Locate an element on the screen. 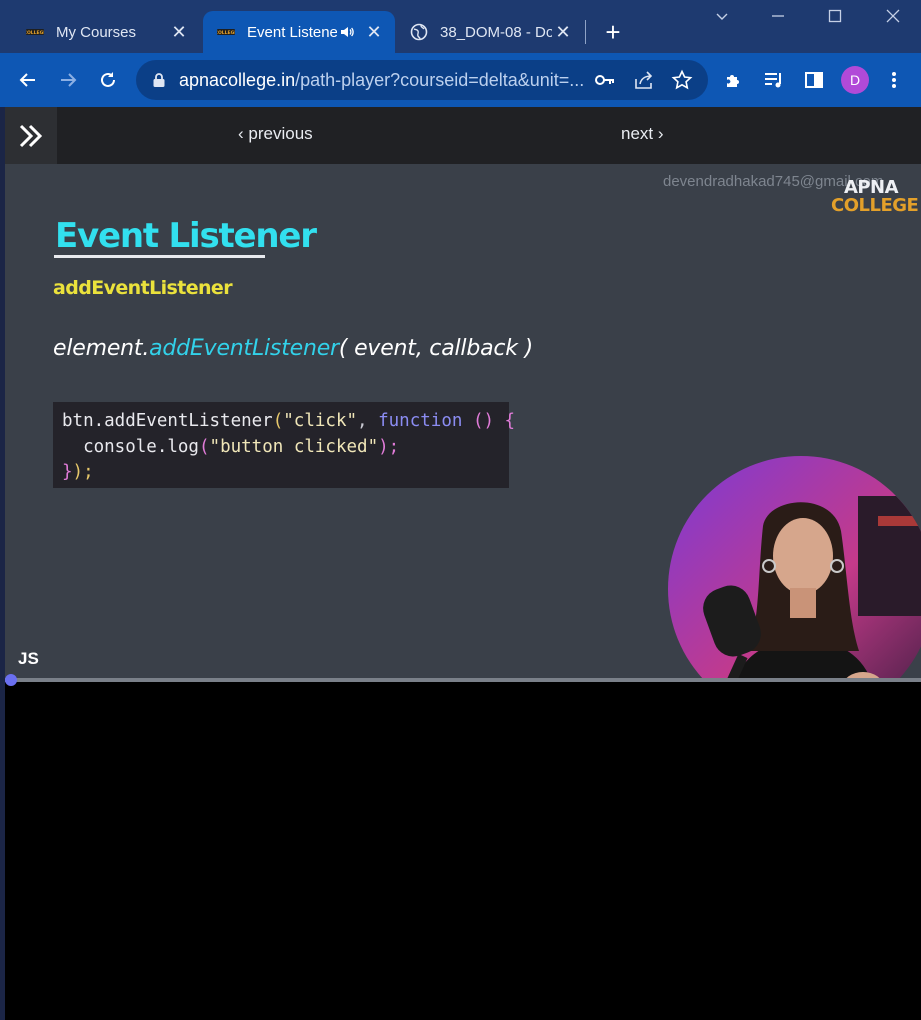  tab-event-listener: COLLEGE Event Listener ✕ is located at coordinates (299, 32).